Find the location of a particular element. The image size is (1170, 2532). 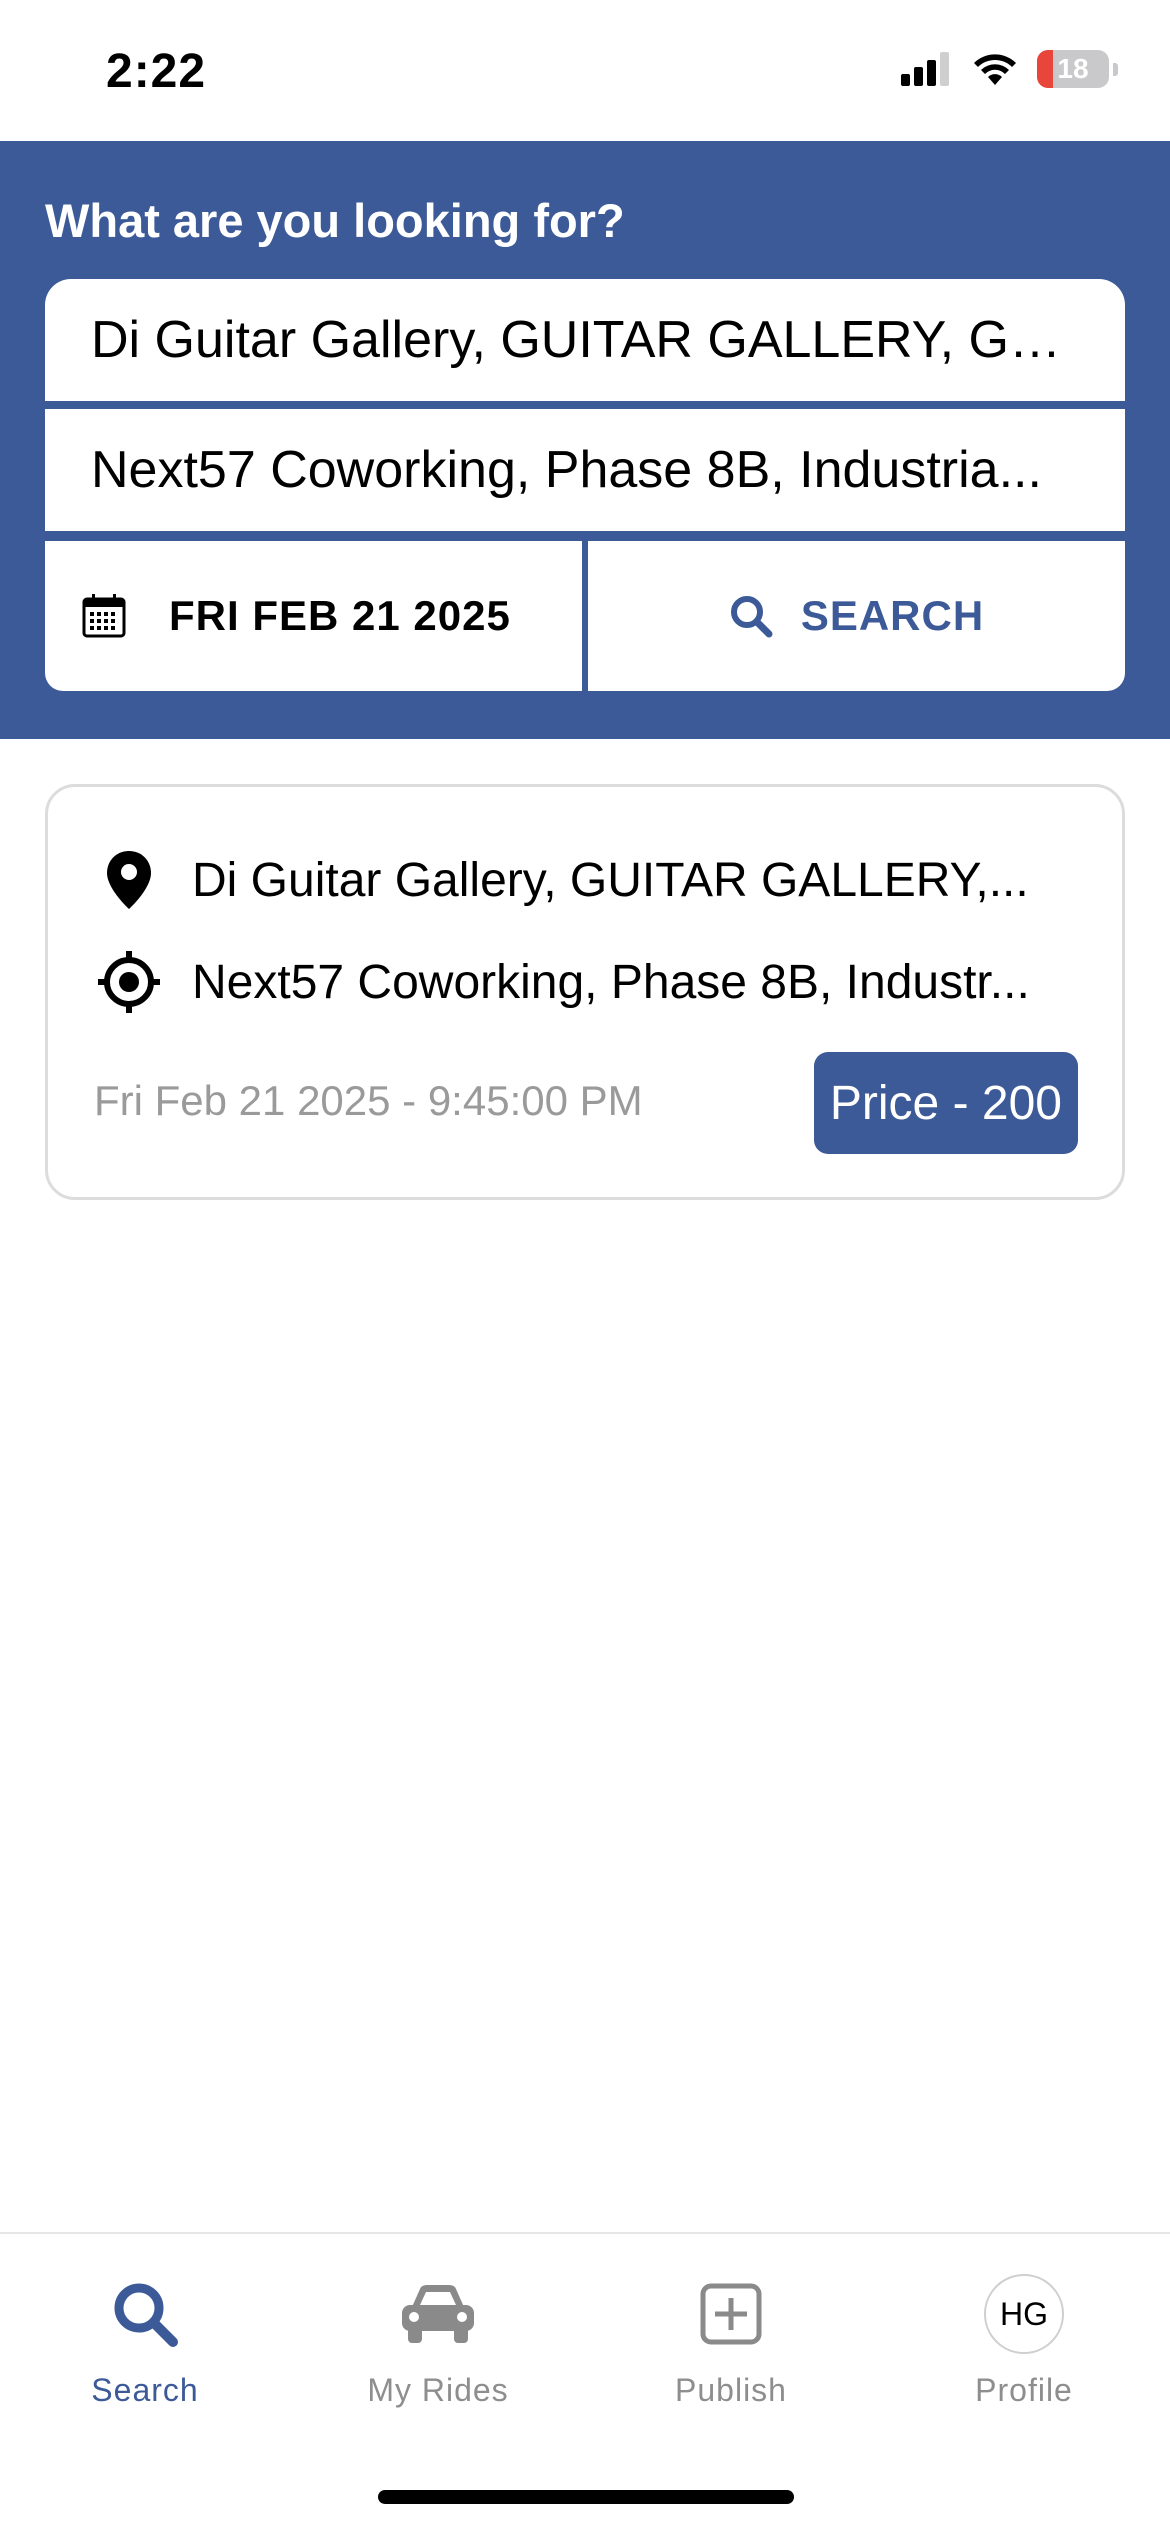

date-picker-button: FRI FEB 21 2025 is located at coordinates (313, 616).